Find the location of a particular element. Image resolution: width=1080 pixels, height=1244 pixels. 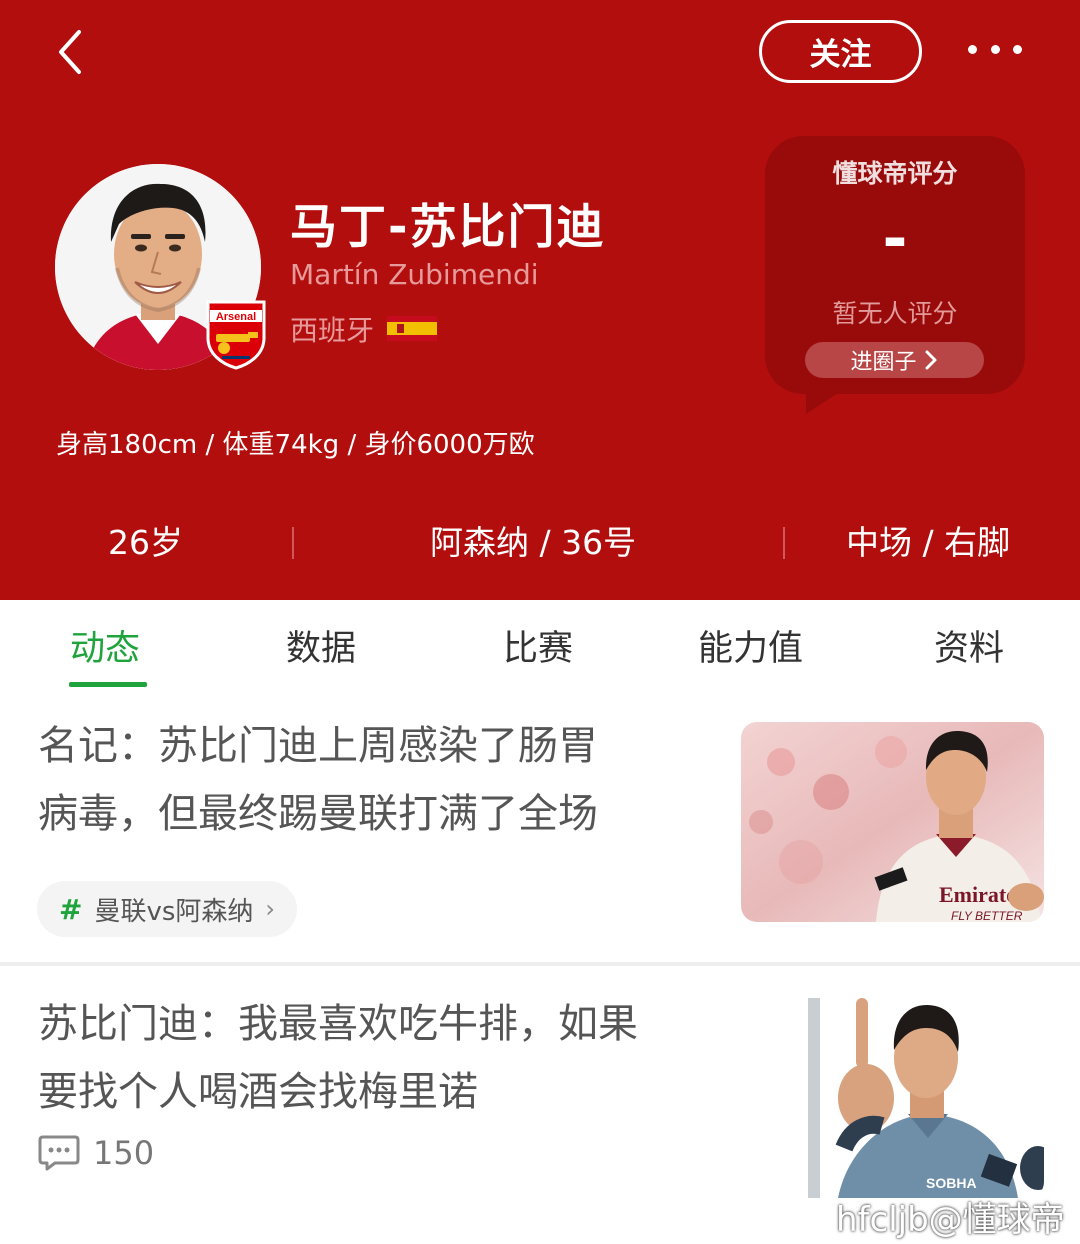

topic-tag-label: 曼联vs阿森纳 is located at coordinates (174, 911).